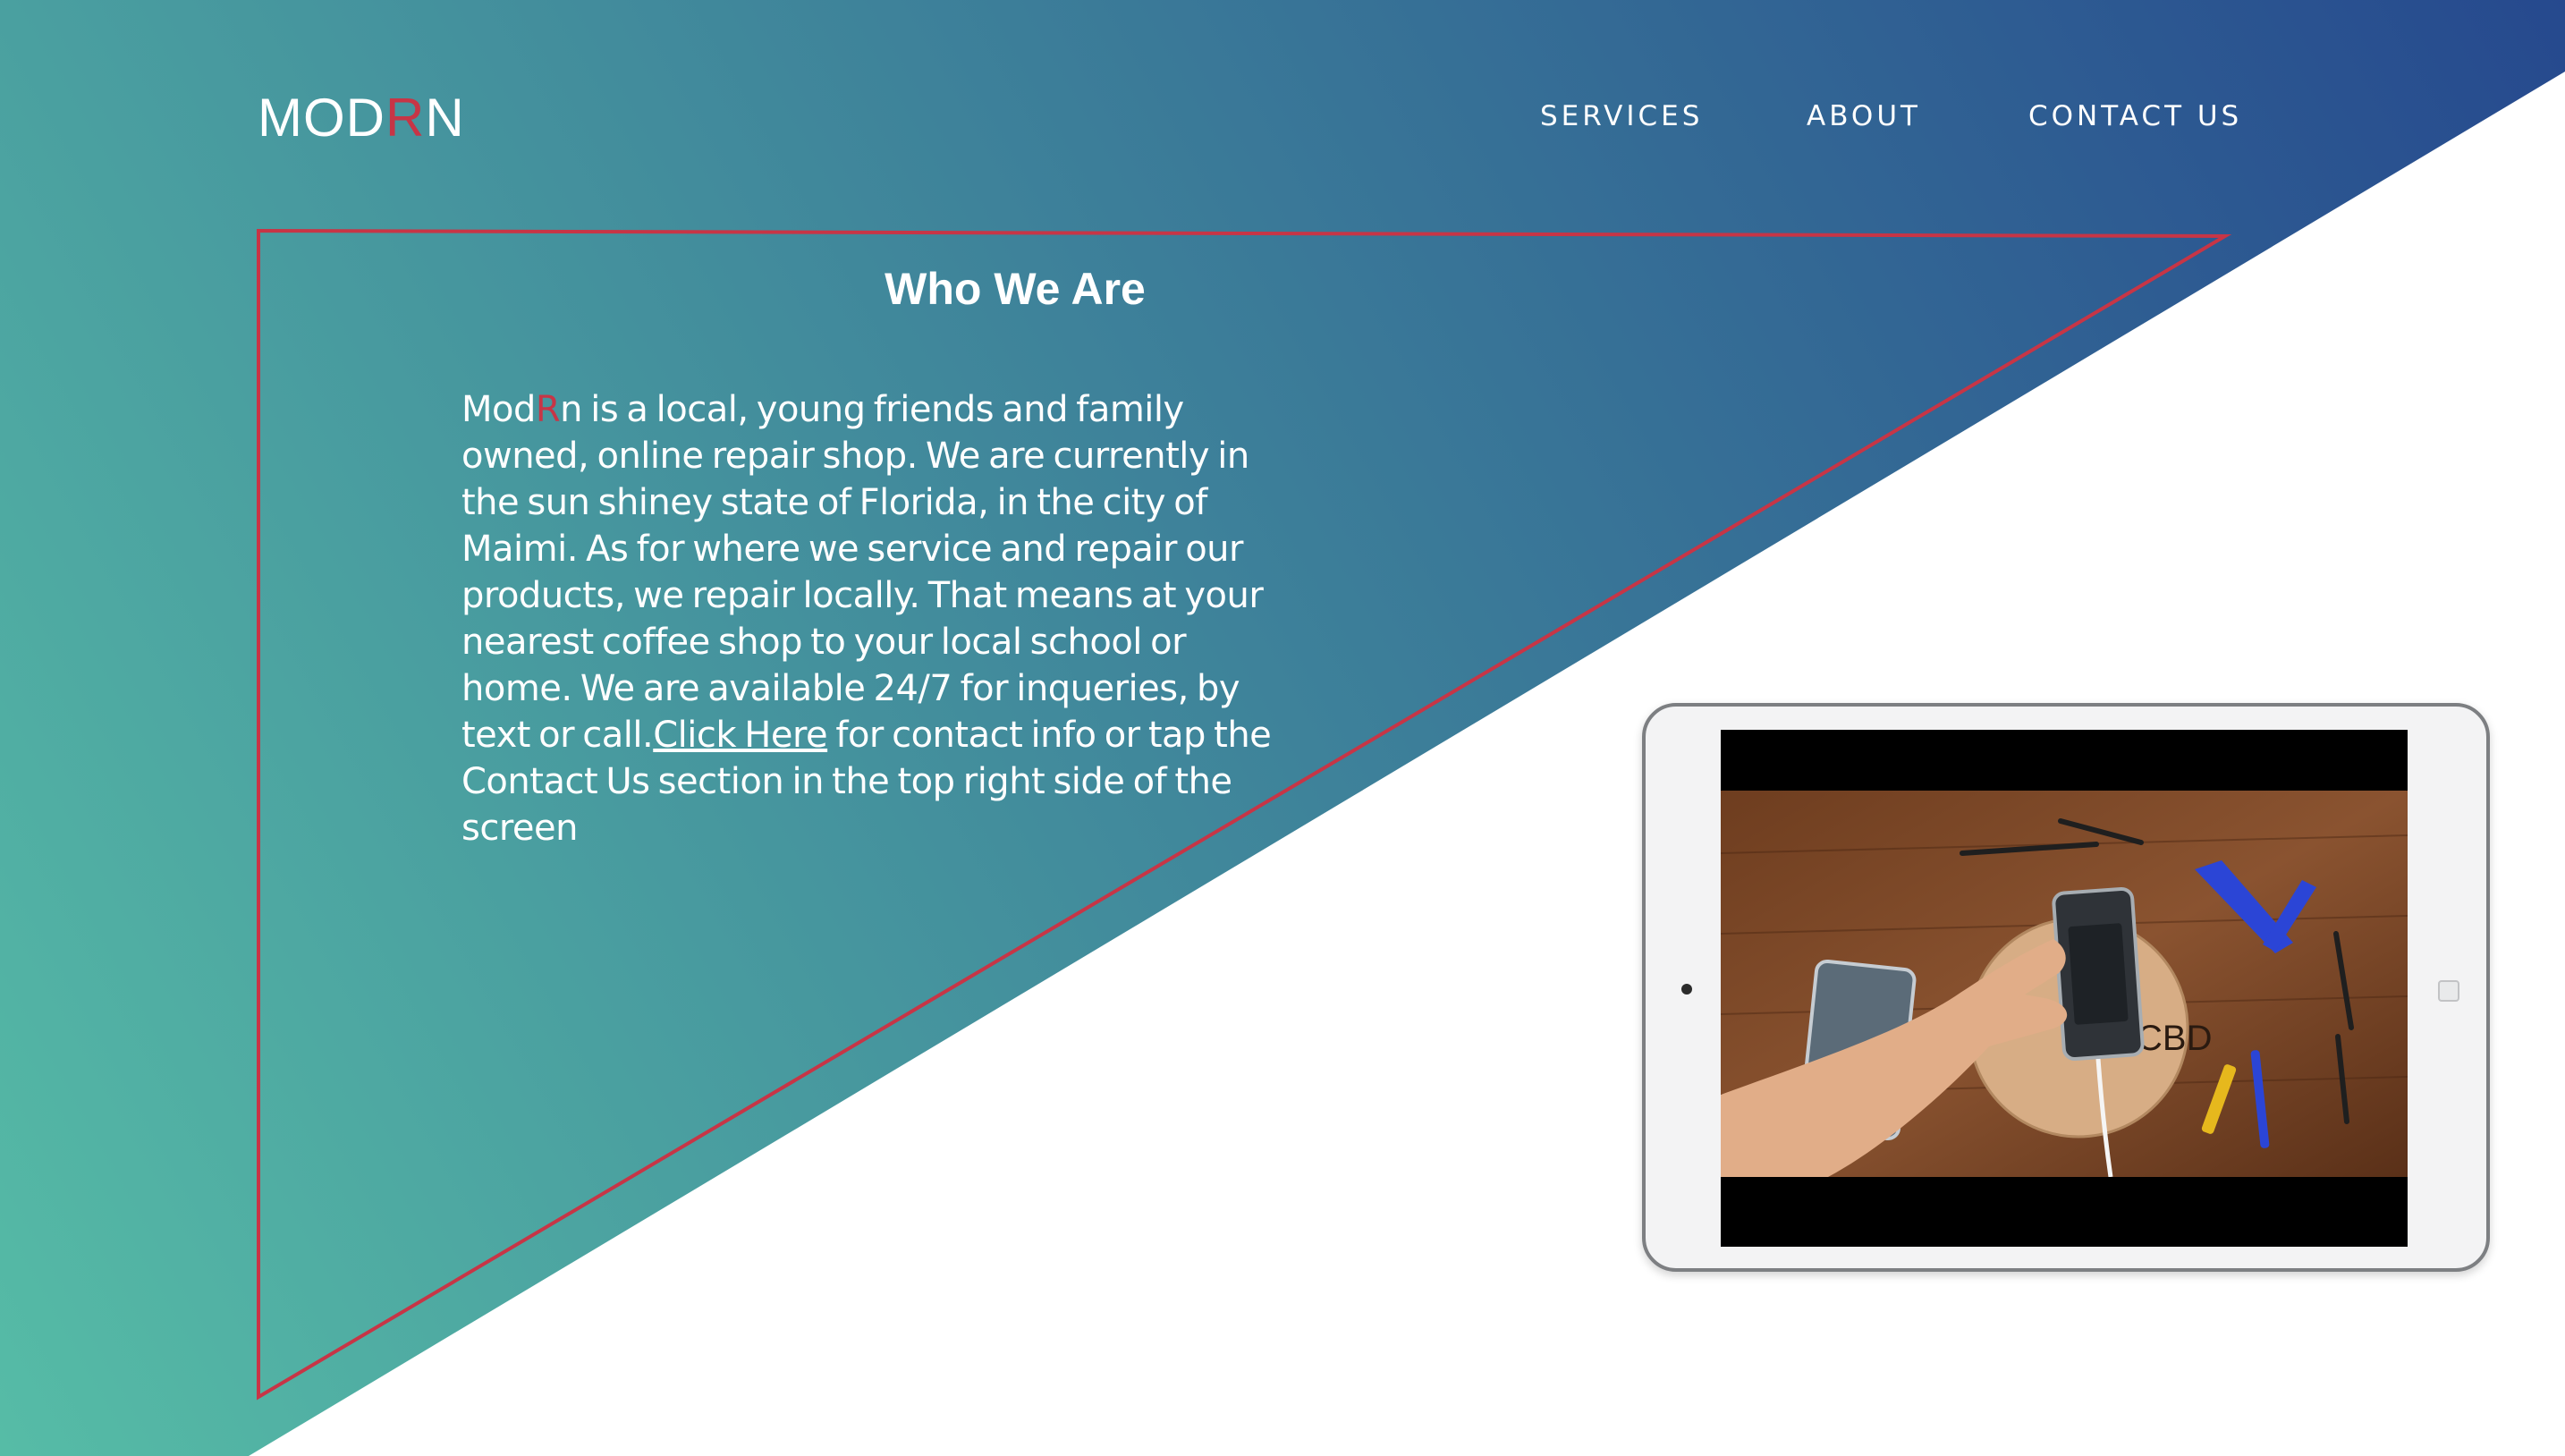 This screenshot has width=2565, height=1456. I want to click on section-title: Who We Are, so click(1016, 289).